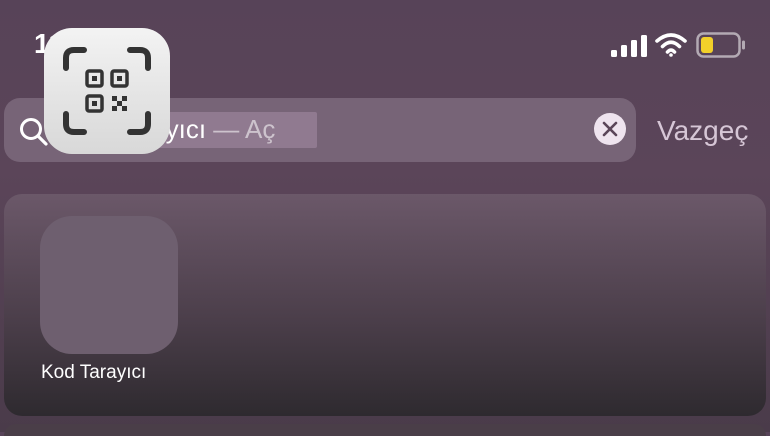 This screenshot has height=436, width=770. I want to click on search-suggestion-suffix: — Aç, so click(241, 129).